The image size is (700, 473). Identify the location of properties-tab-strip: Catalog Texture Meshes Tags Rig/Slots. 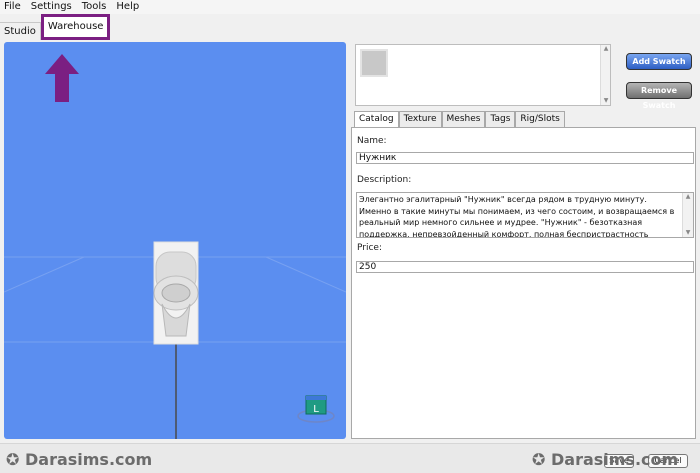
(459, 119).